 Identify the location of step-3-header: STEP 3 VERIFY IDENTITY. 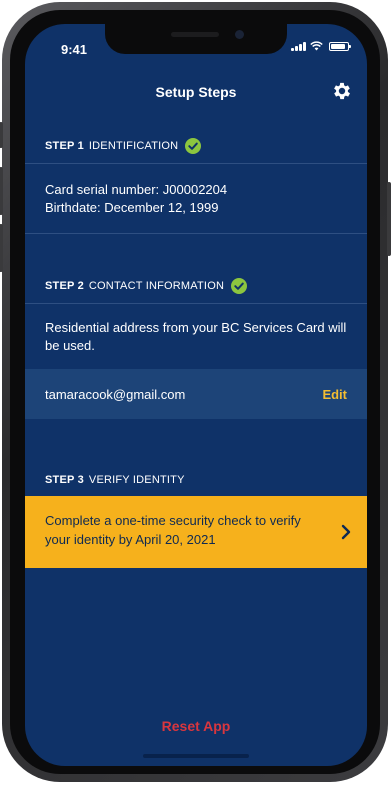
(196, 480).